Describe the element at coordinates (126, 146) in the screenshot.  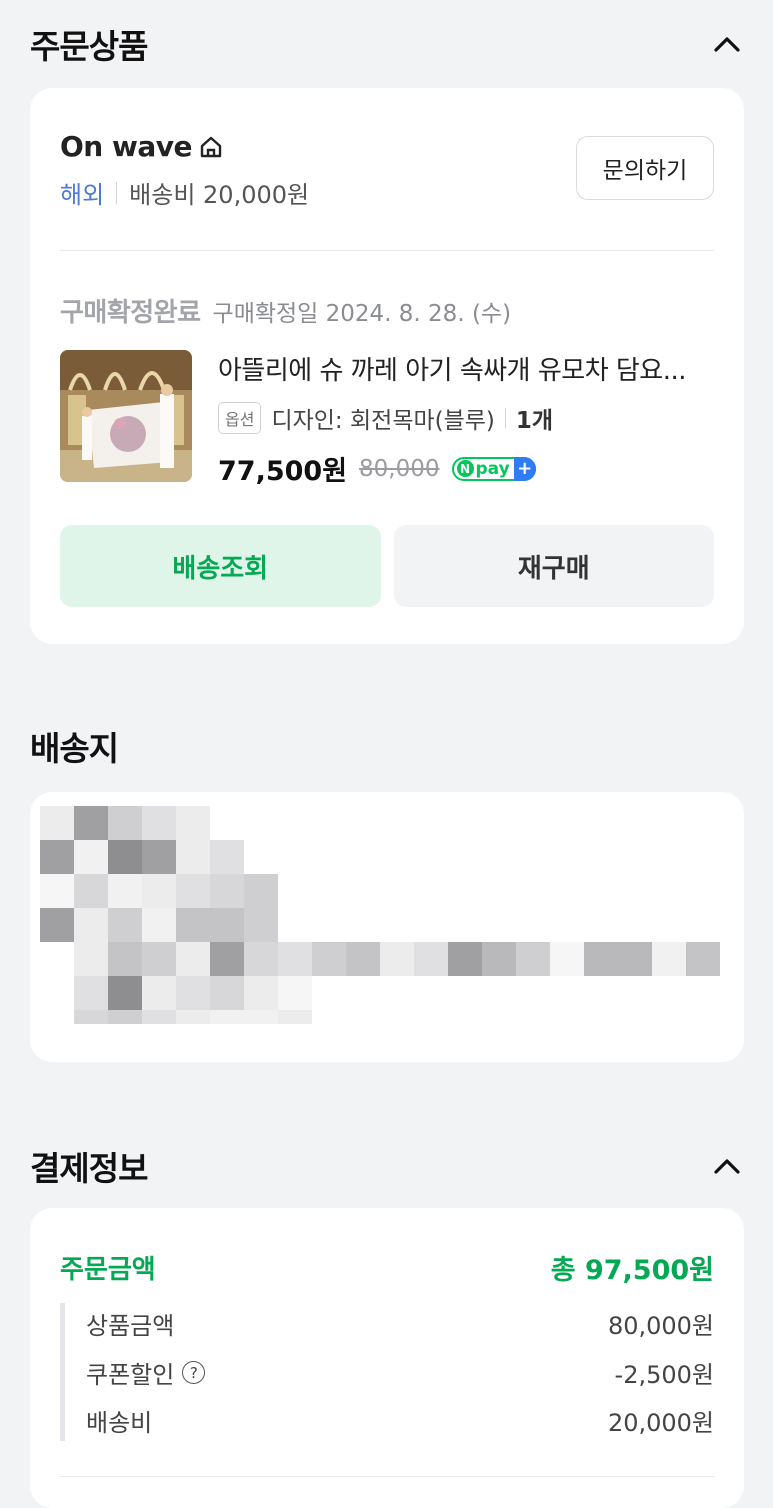
I see `seller-name-text: On wave` at that location.